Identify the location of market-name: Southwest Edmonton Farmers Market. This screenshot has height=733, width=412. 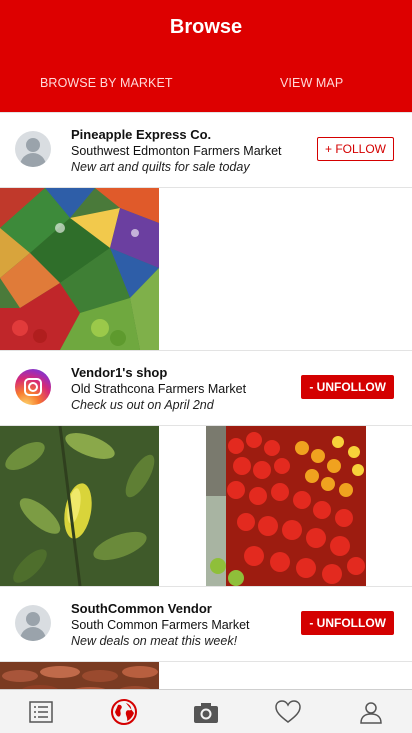
(176, 151).